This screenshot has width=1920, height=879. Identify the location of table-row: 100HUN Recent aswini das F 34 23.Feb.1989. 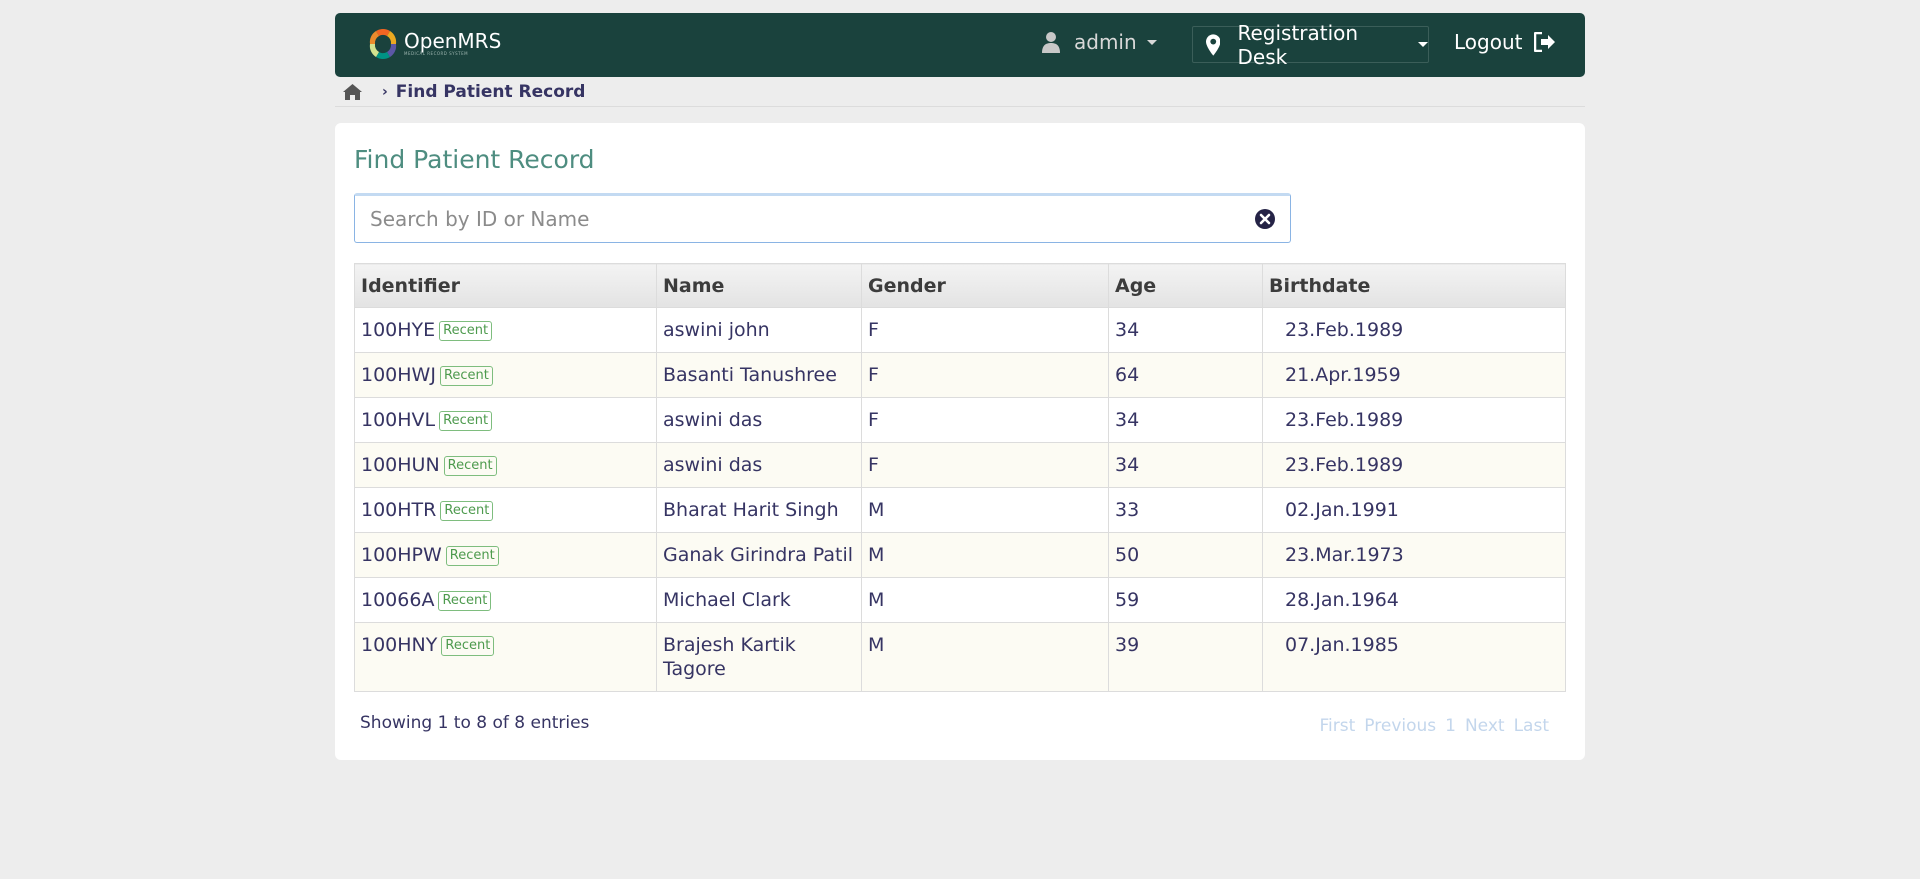
(960, 465).